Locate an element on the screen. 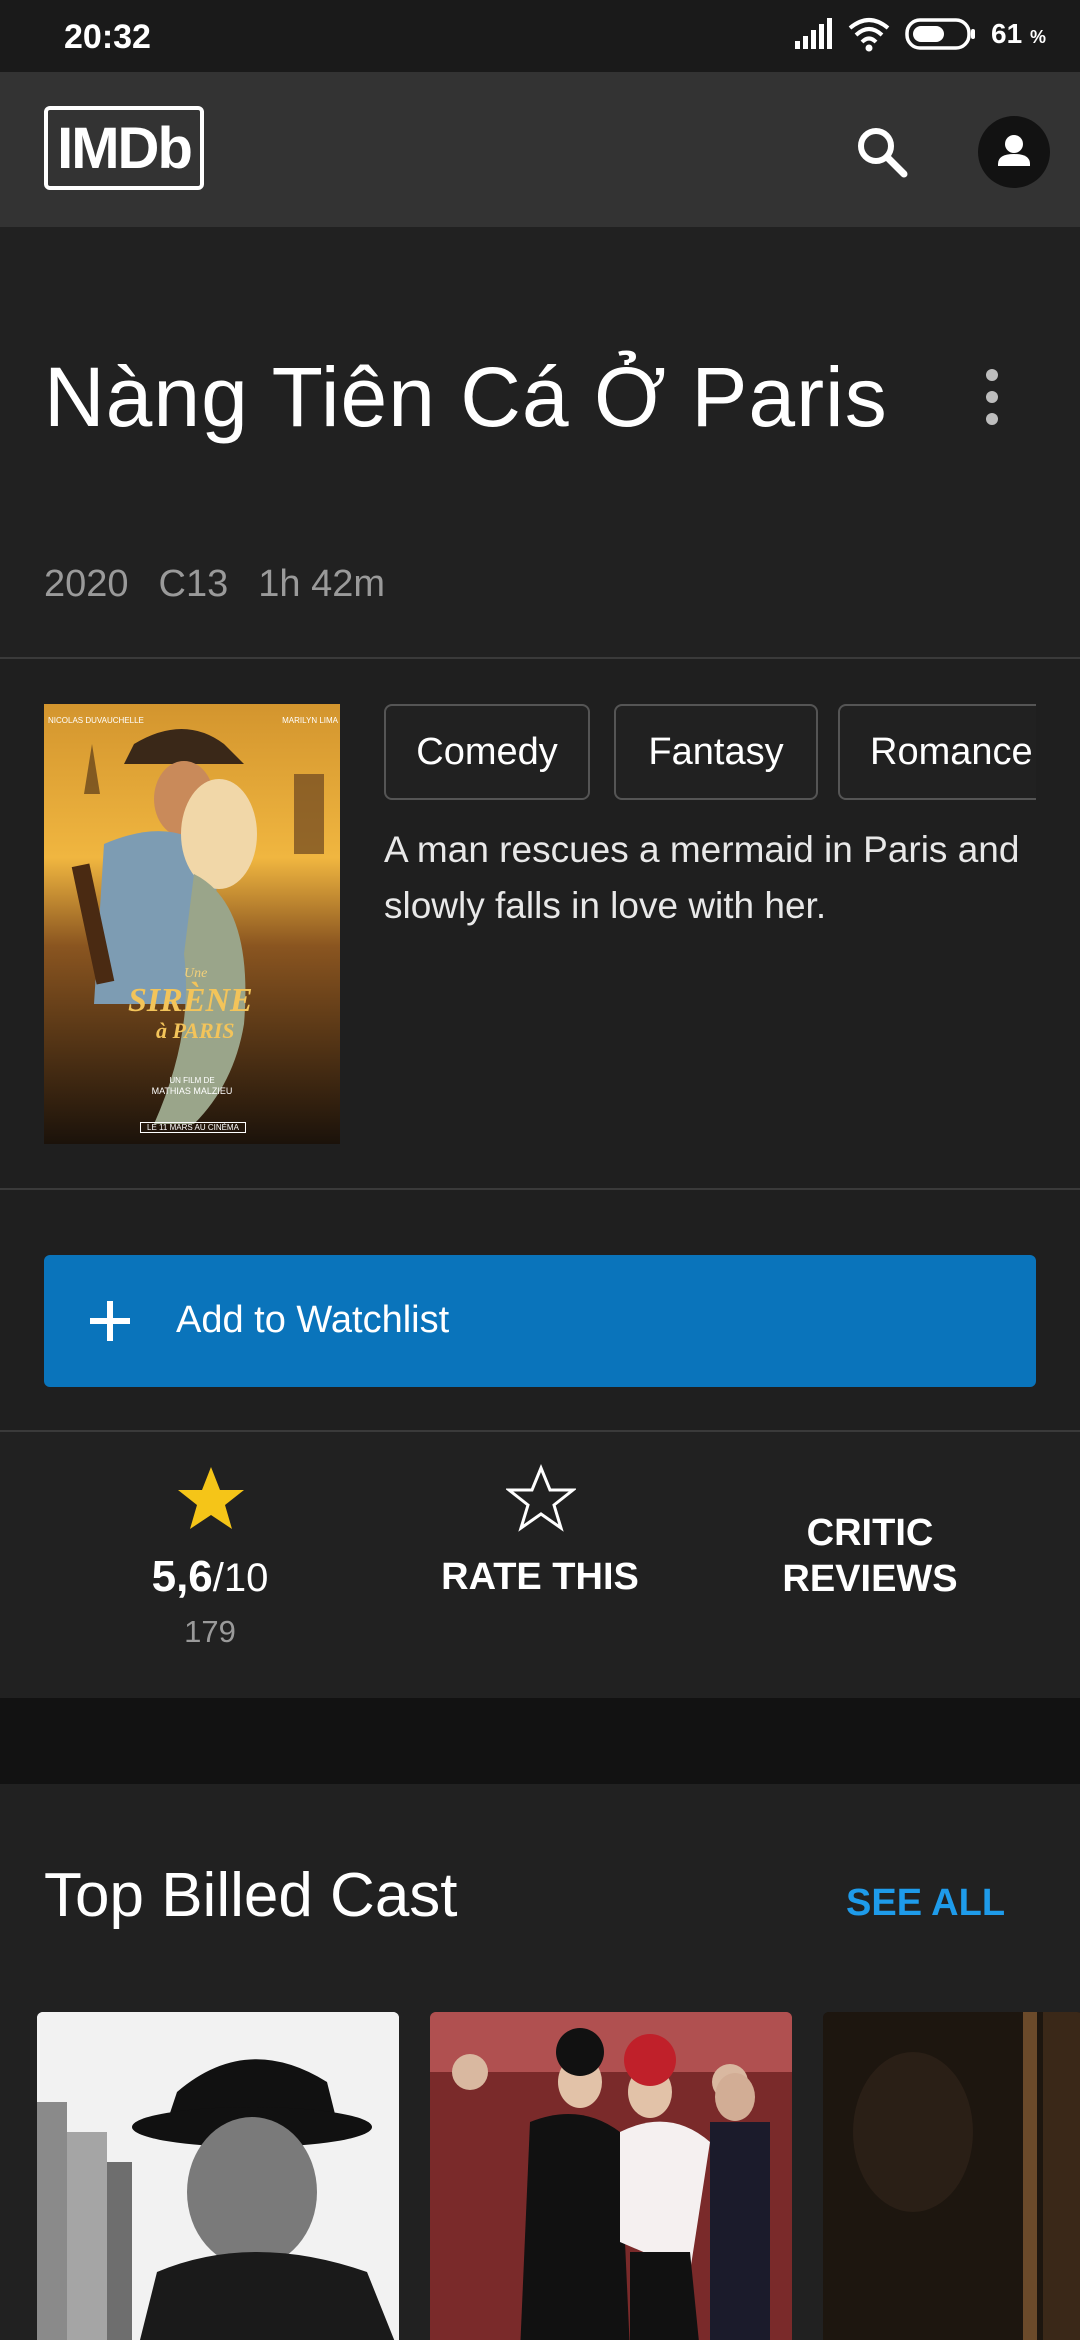 The height and width of the screenshot is (2340, 1080). imdb-rating: 5,6/10 179 is located at coordinates (210, 1565).